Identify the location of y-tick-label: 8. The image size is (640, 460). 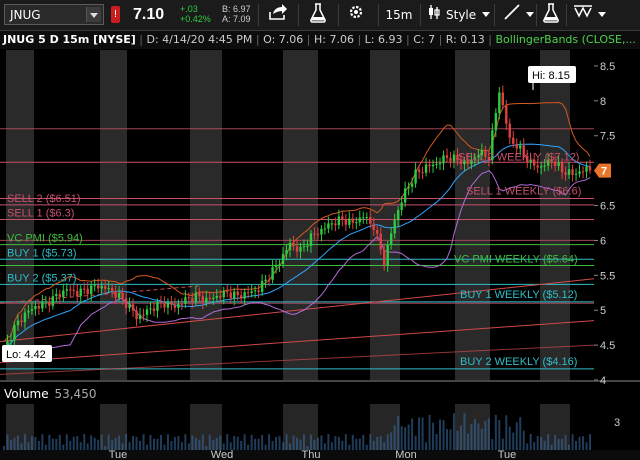
(603, 102).